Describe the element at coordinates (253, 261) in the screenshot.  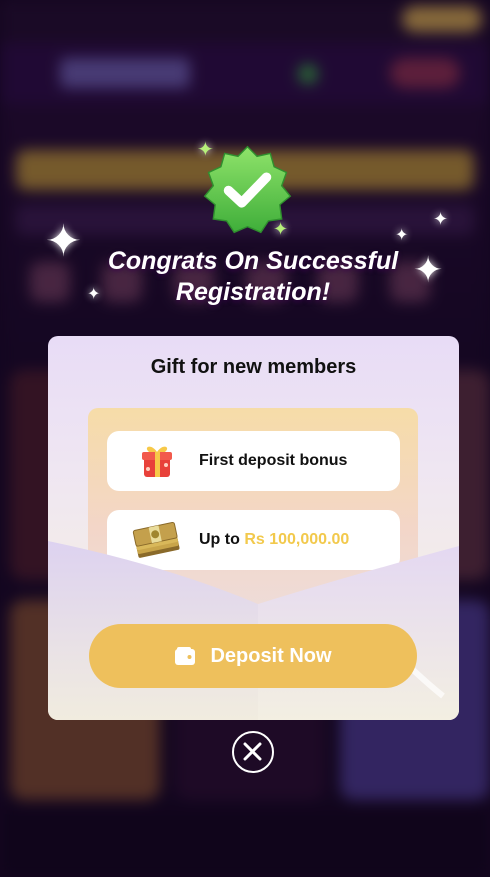
I see `headline-line-1: Congrats On Successful` at that location.